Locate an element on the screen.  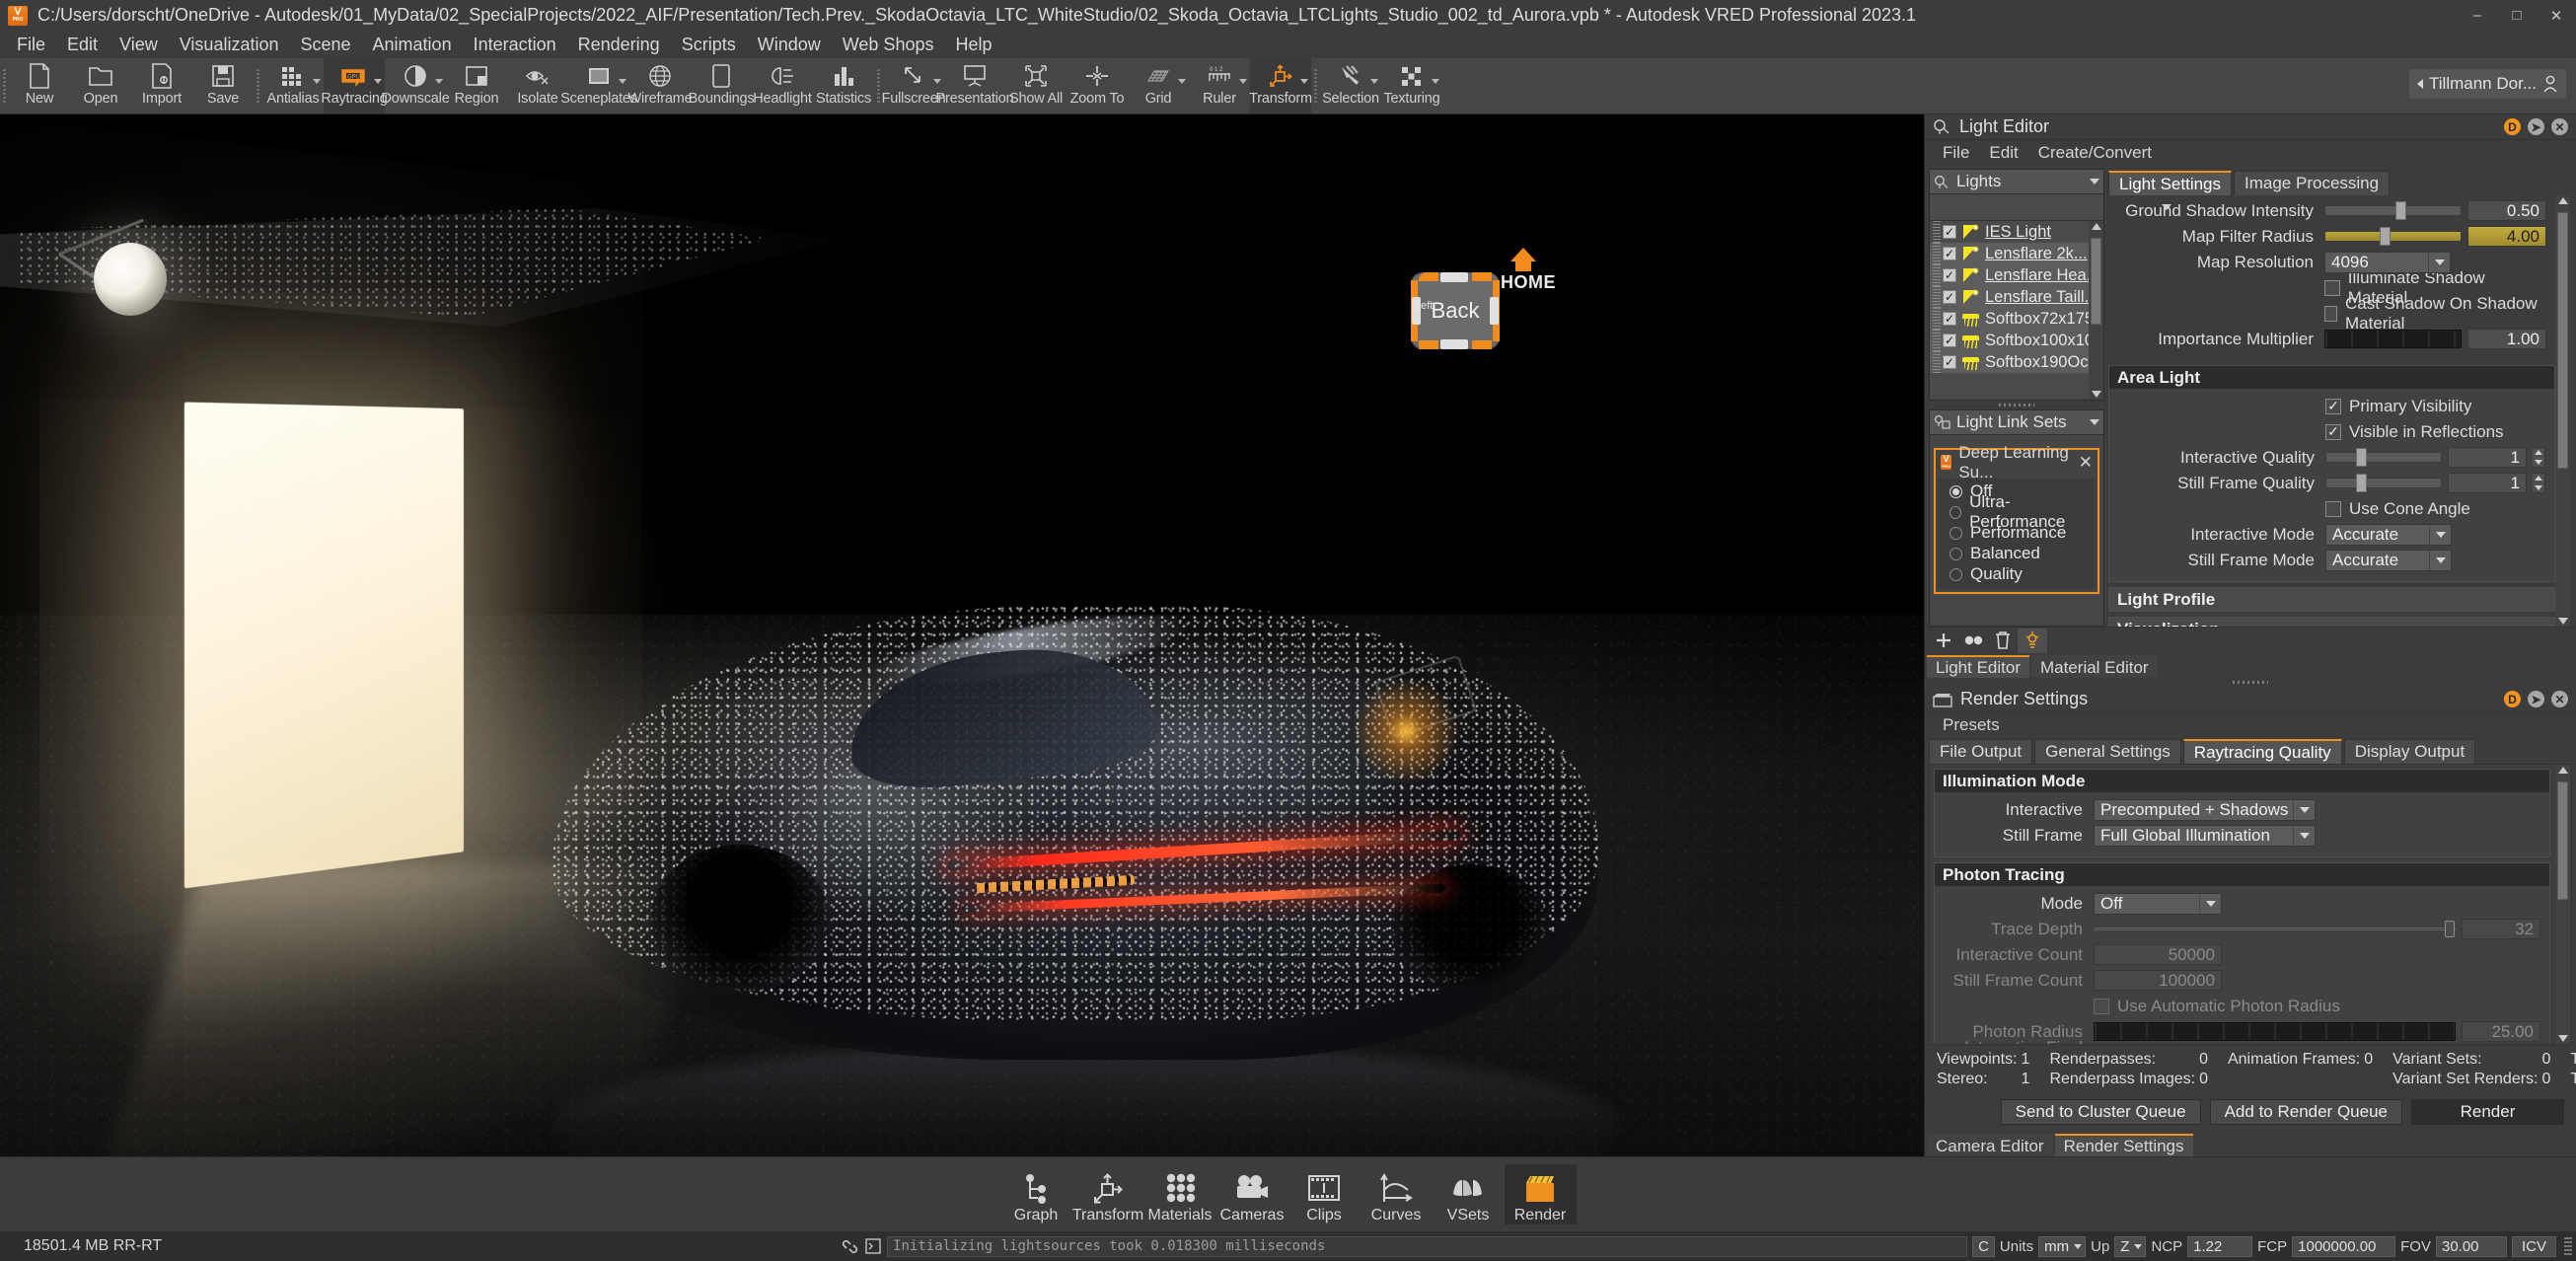
menu-scripts: Scripts is located at coordinates (709, 45).